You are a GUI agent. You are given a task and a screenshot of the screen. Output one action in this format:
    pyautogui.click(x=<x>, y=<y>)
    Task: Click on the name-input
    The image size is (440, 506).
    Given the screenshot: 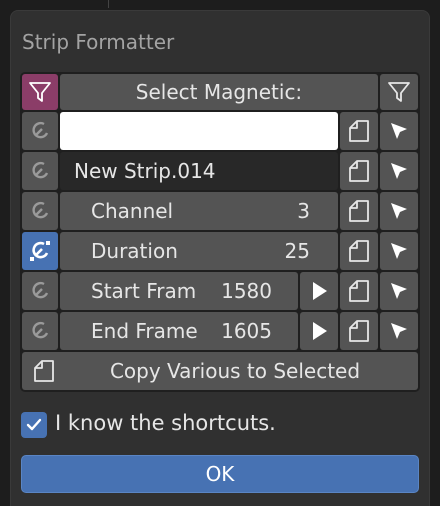 What is the action you would take?
    pyautogui.click(x=199, y=131)
    